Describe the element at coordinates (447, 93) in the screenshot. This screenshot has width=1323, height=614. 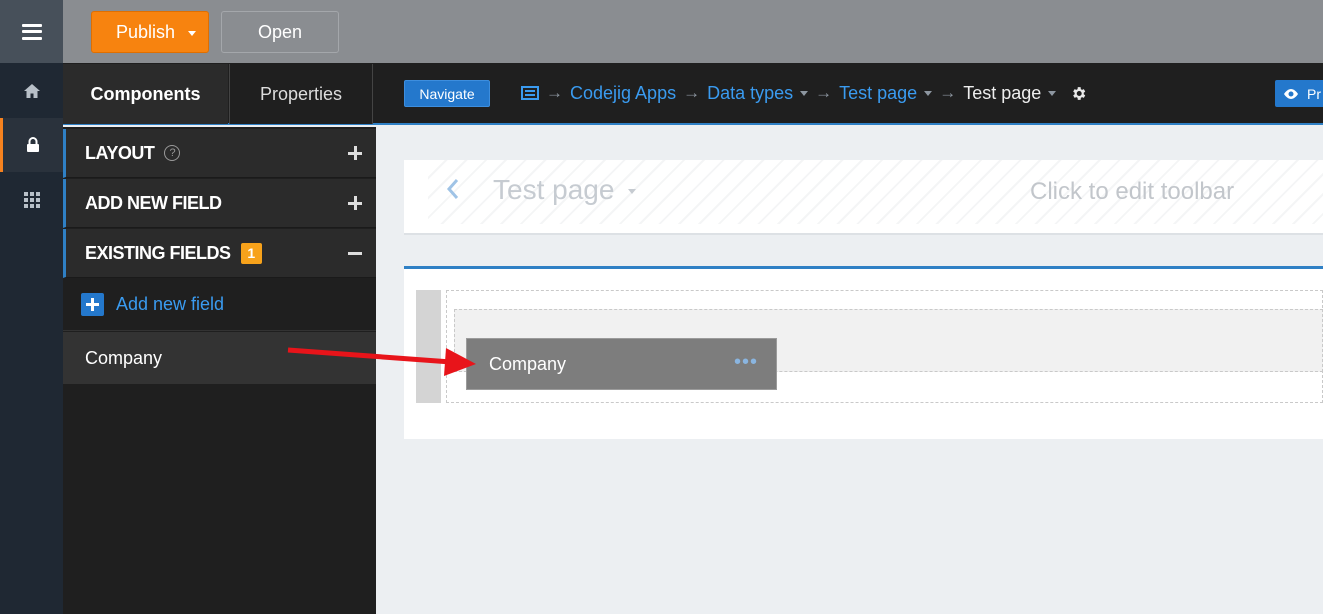
I see `navigate-button: Navigate` at that location.